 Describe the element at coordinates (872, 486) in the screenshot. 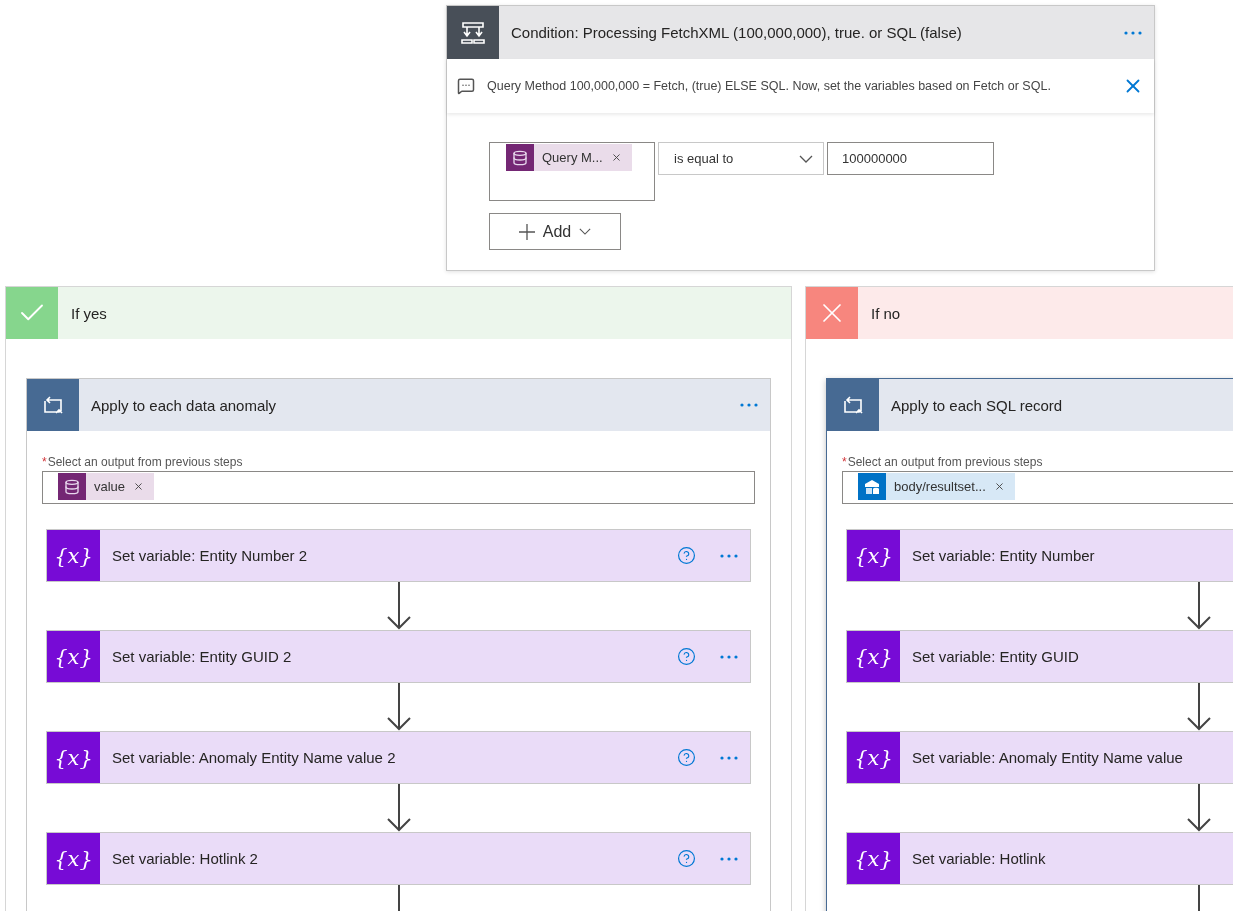

I see `database-server-icon` at that location.